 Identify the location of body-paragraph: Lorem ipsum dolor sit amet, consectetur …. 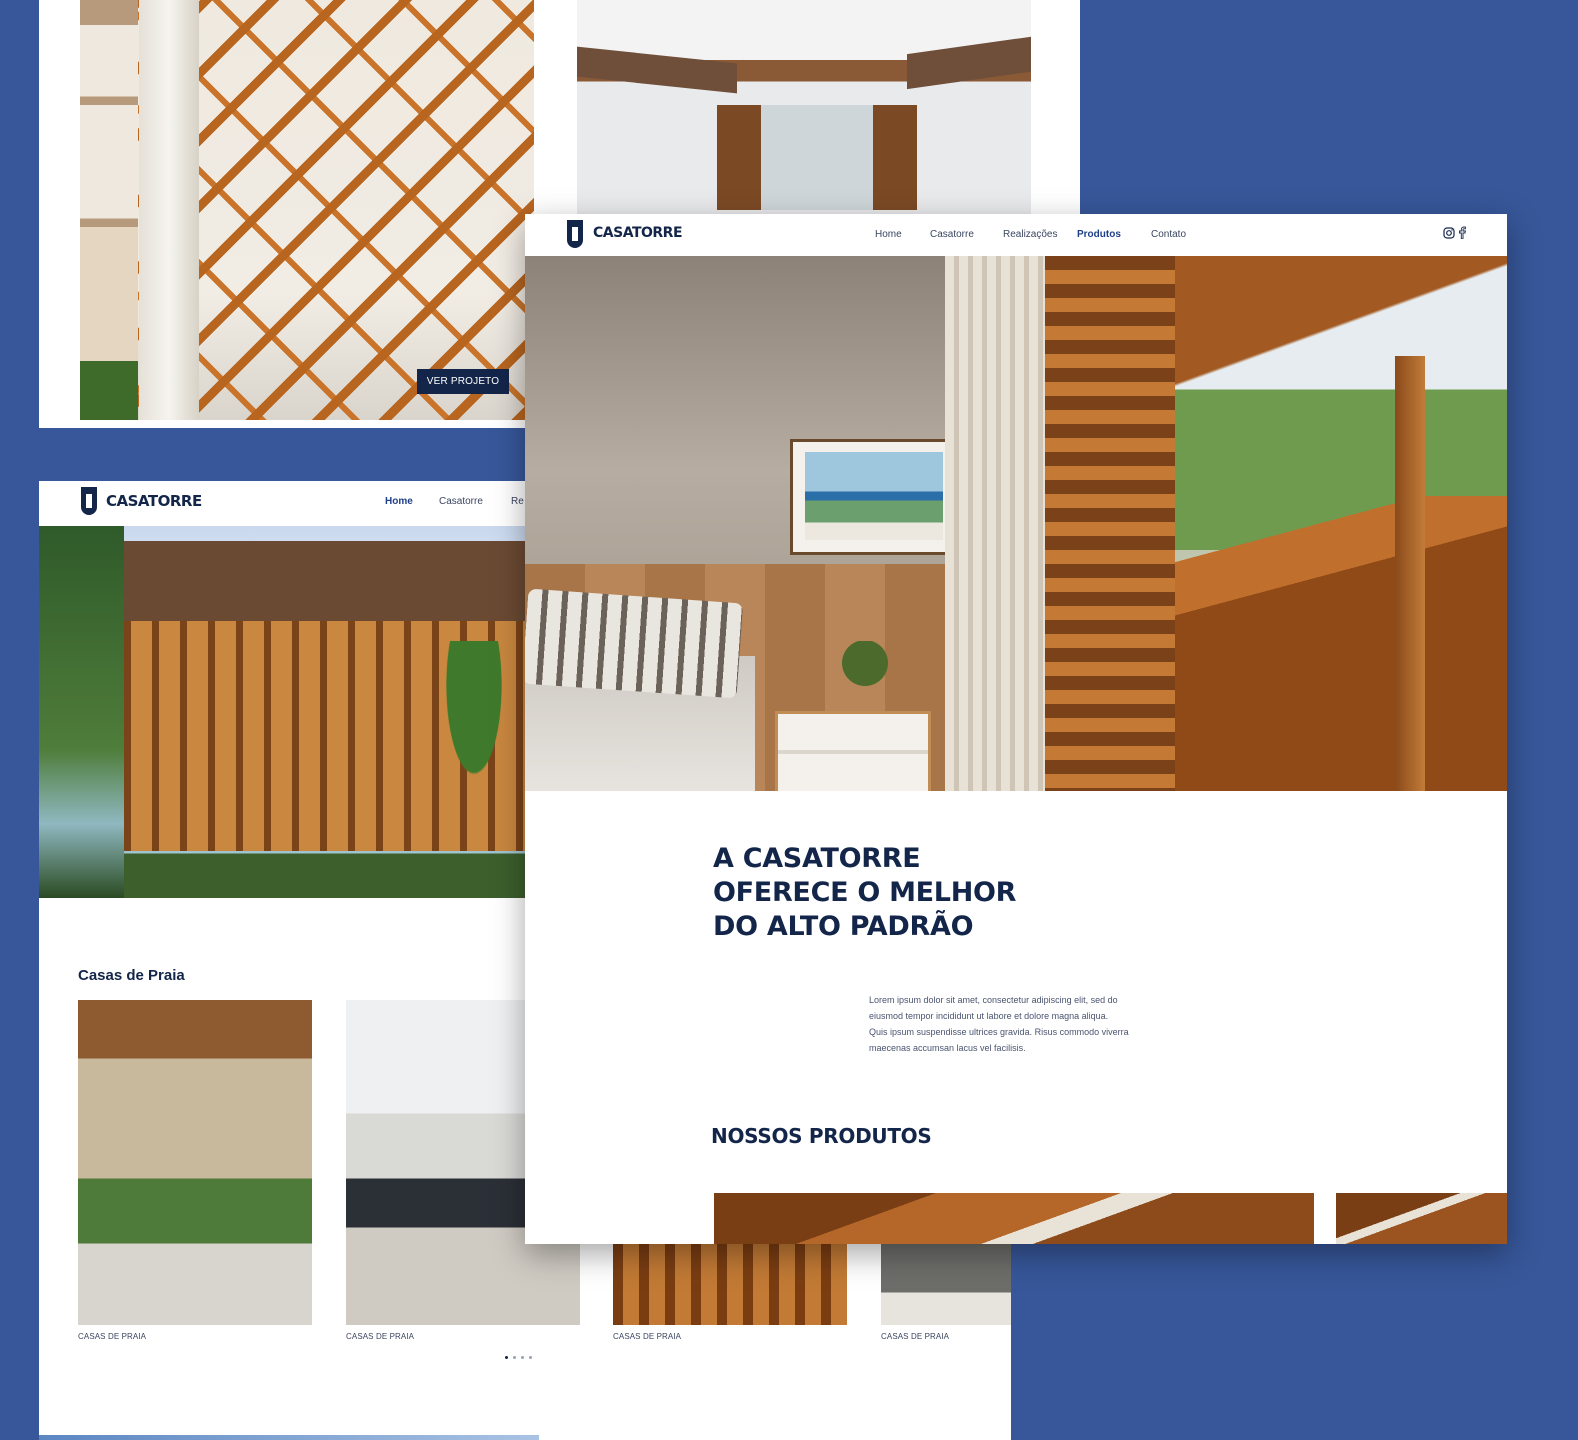
(999, 1024).